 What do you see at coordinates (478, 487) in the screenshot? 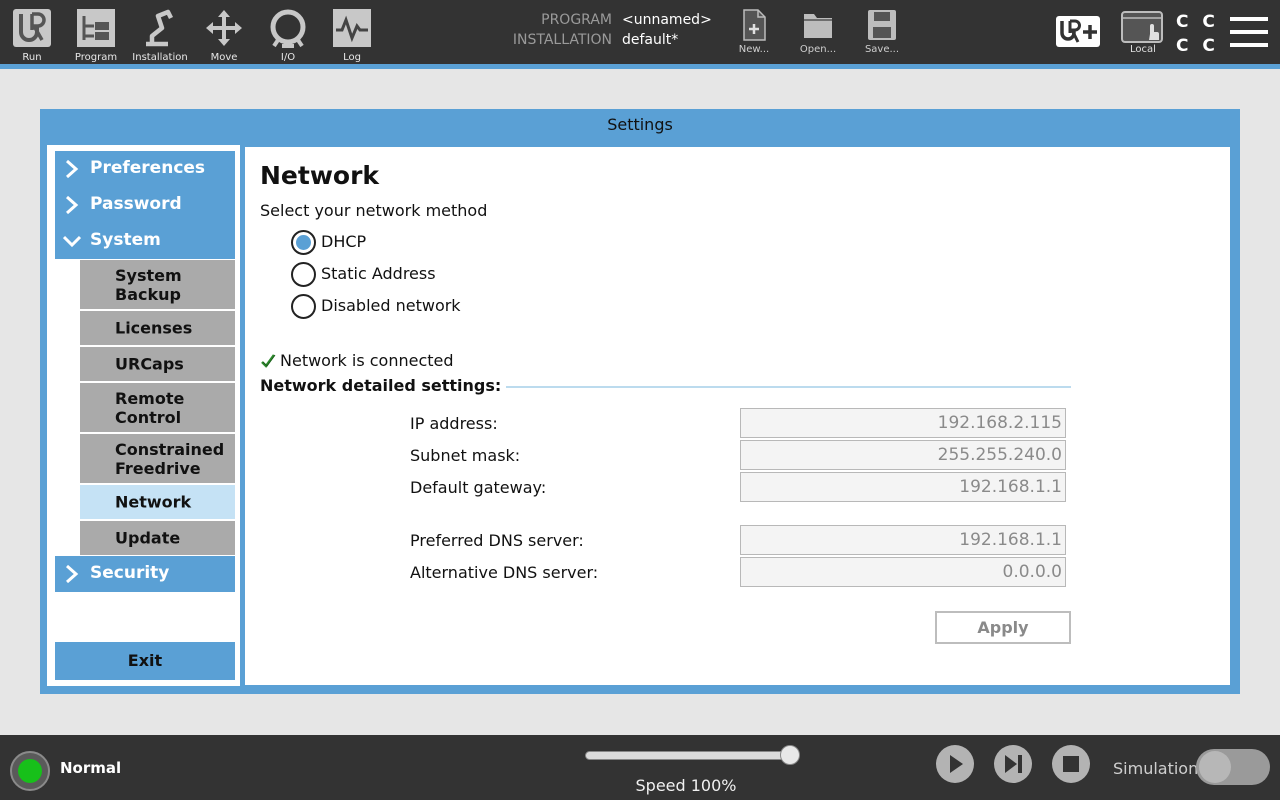
I see `default-gateway-label: Default gateway:` at bounding box center [478, 487].